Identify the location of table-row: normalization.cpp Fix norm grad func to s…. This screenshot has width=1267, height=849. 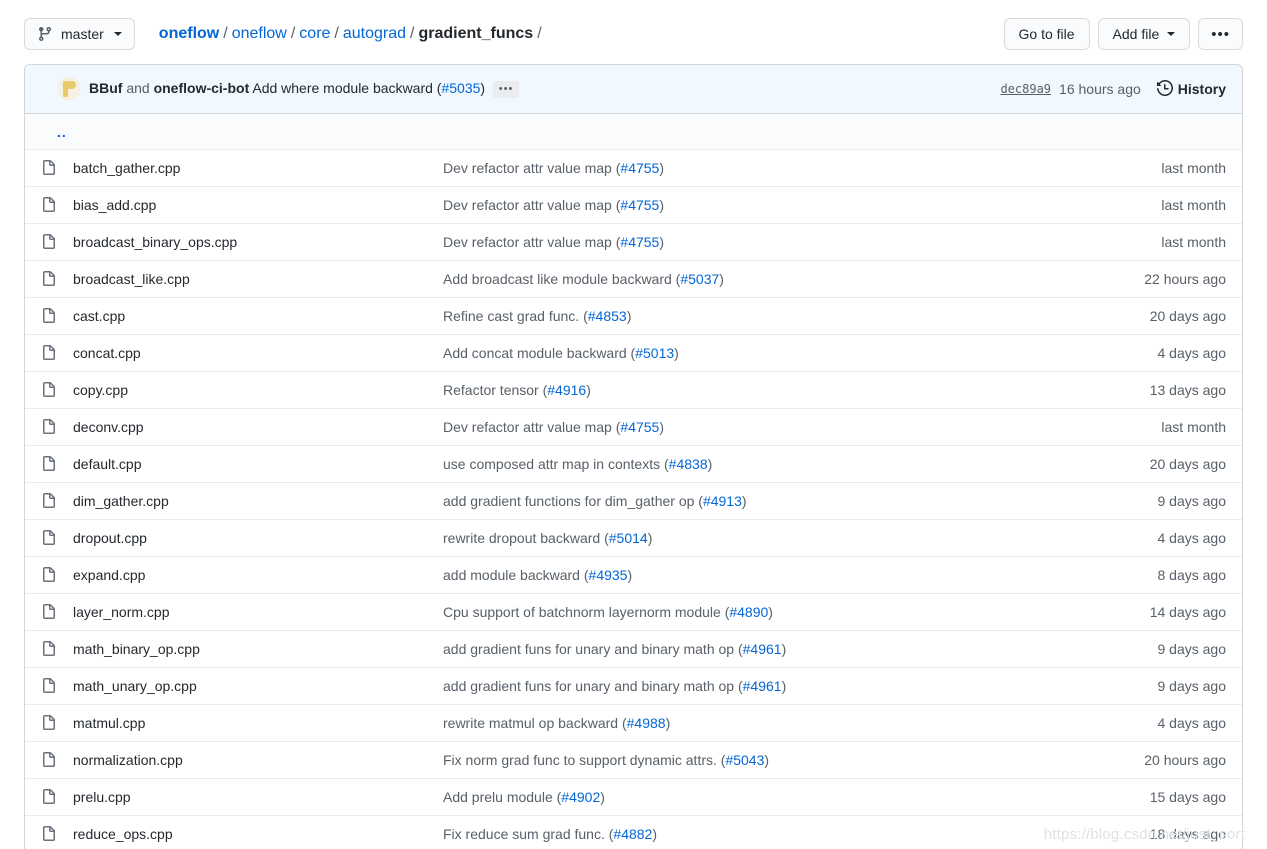
(633, 759).